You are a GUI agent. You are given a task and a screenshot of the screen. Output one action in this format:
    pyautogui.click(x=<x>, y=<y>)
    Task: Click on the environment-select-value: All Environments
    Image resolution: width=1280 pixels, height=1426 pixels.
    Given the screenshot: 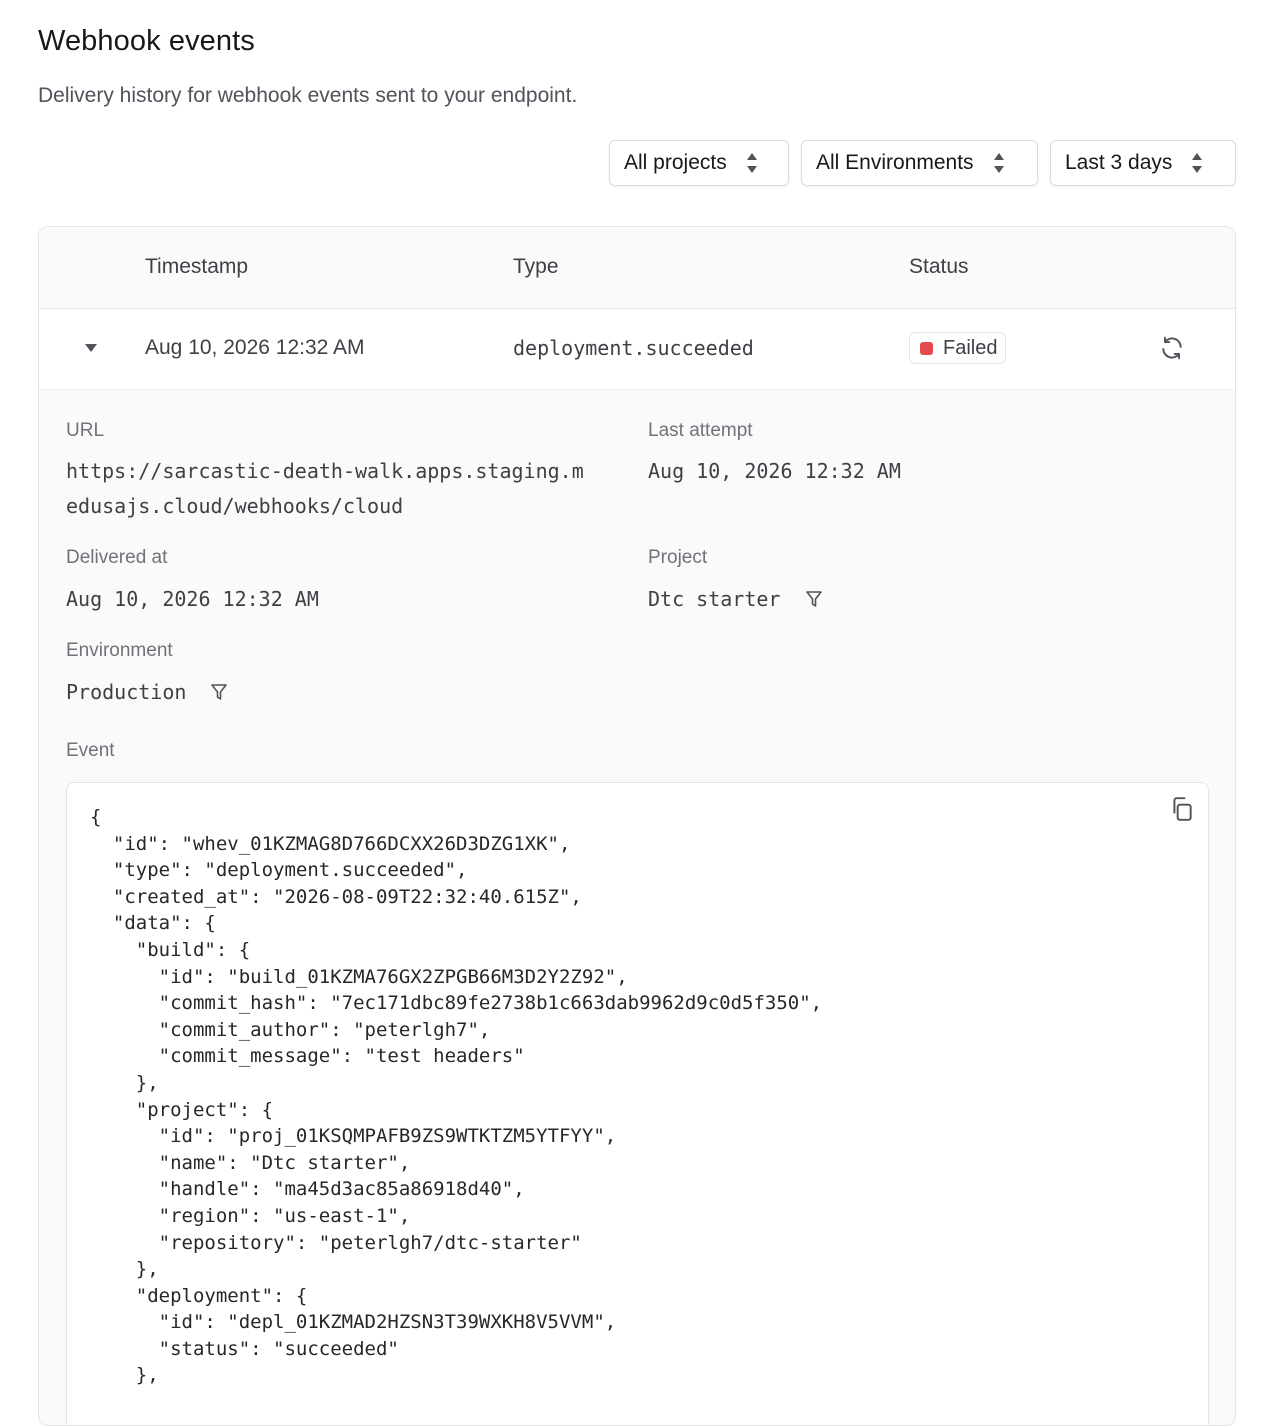 What is the action you would take?
    pyautogui.click(x=895, y=162)
    